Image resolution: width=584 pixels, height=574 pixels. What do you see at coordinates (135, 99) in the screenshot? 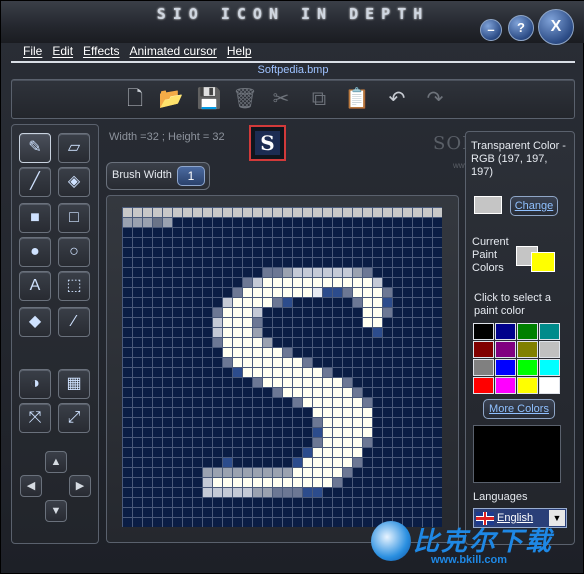
I see `new-file-icon: 🗋` at bounding box center [135, 99].